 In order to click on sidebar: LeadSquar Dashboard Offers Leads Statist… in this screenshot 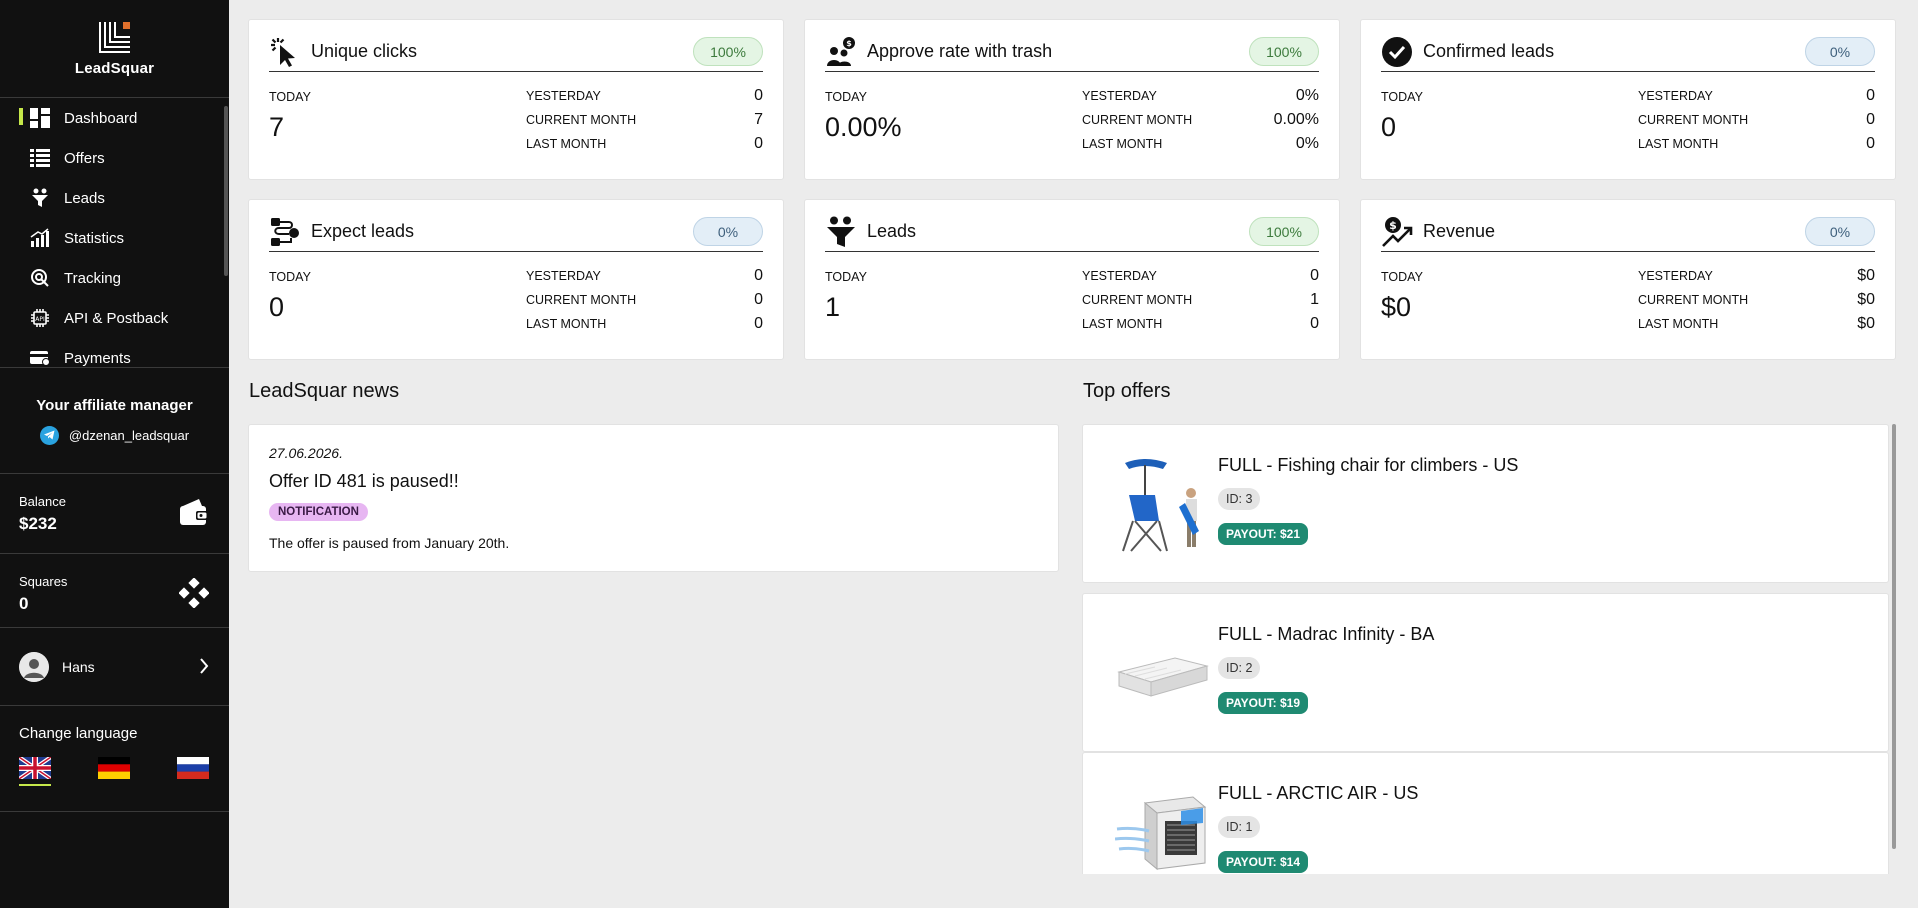, I will do `click(114, 454)`.